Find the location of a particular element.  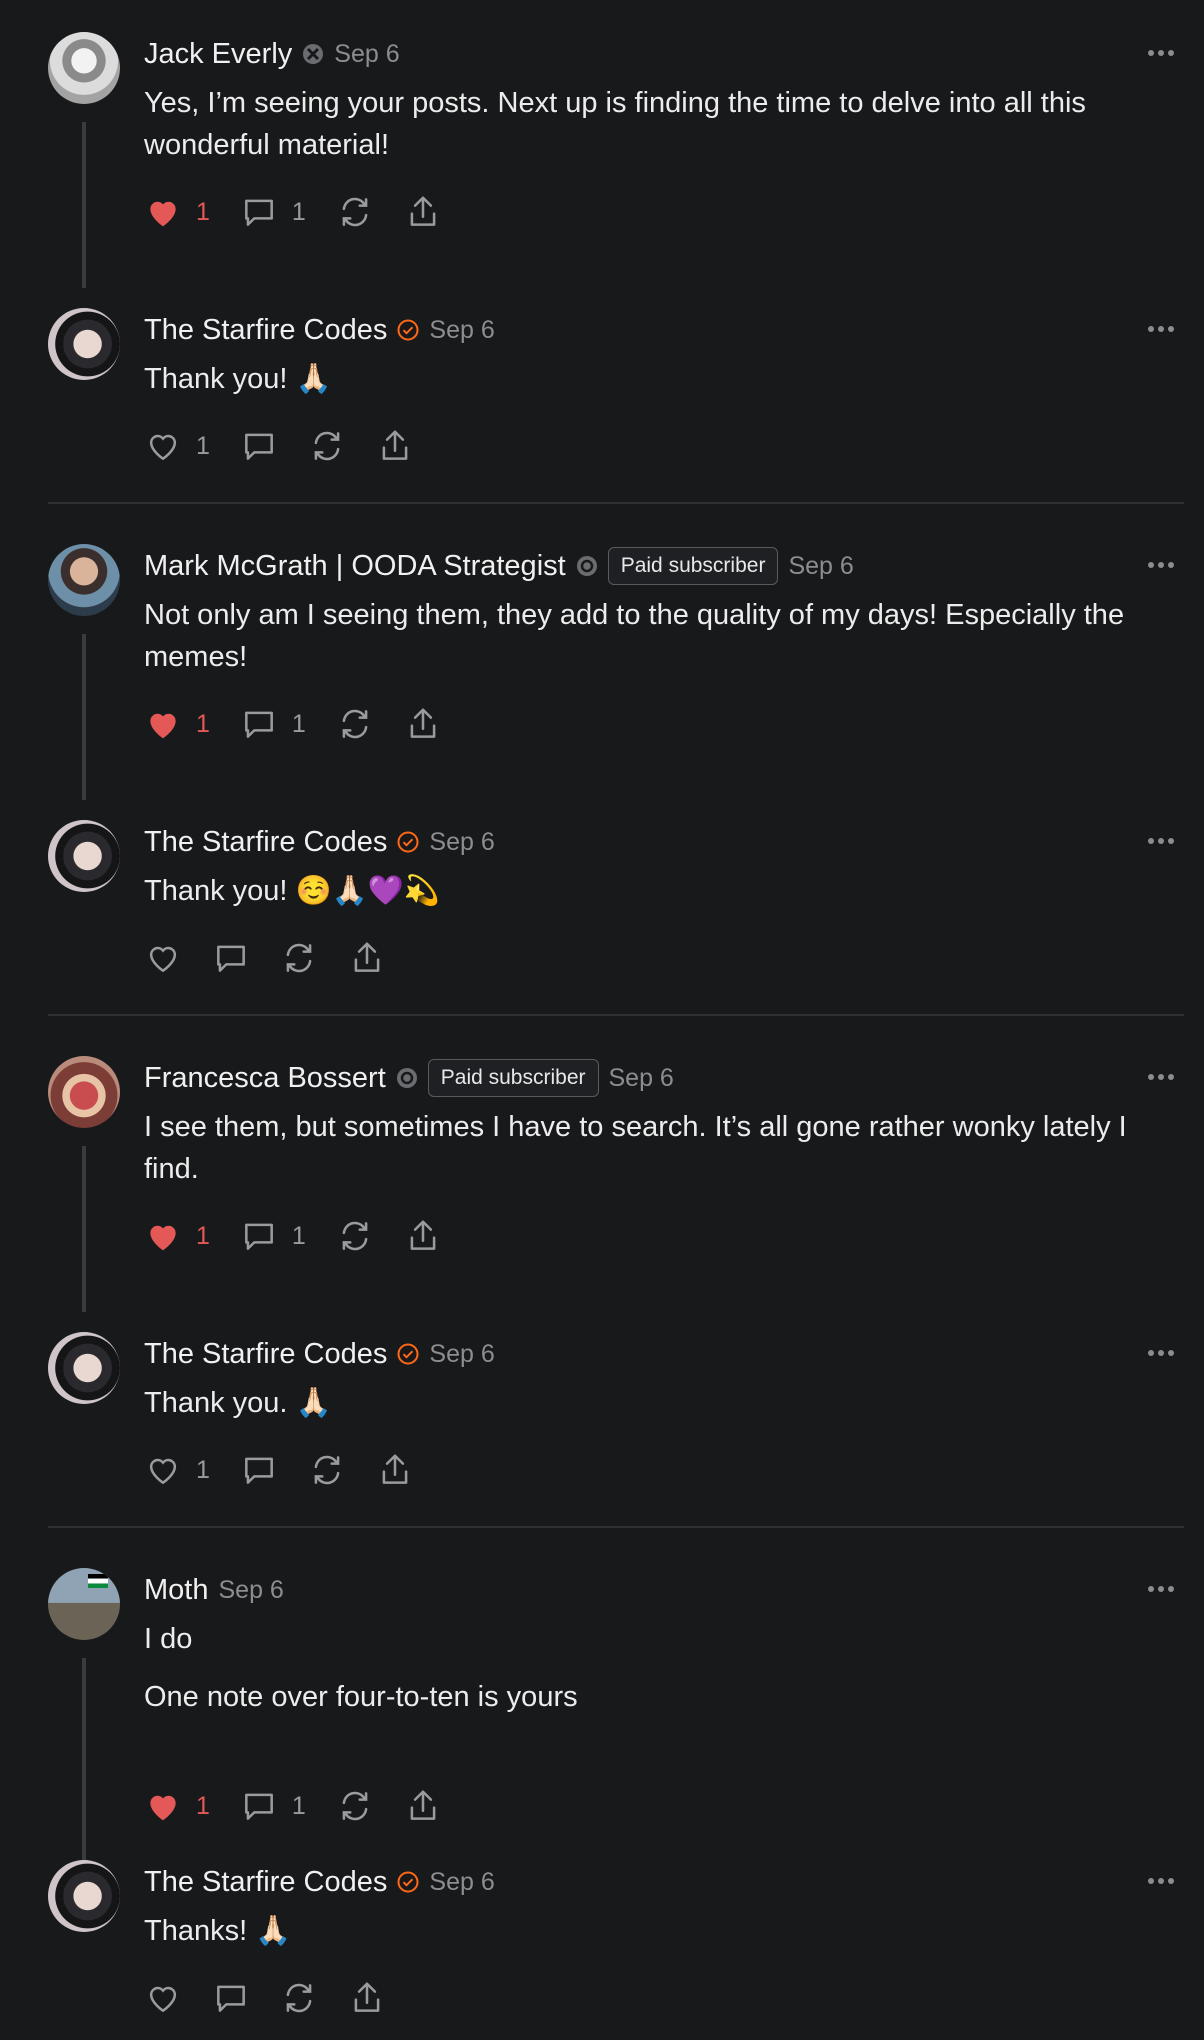

author-name: Francesca Bossert is located at coordinates (265, 1078).